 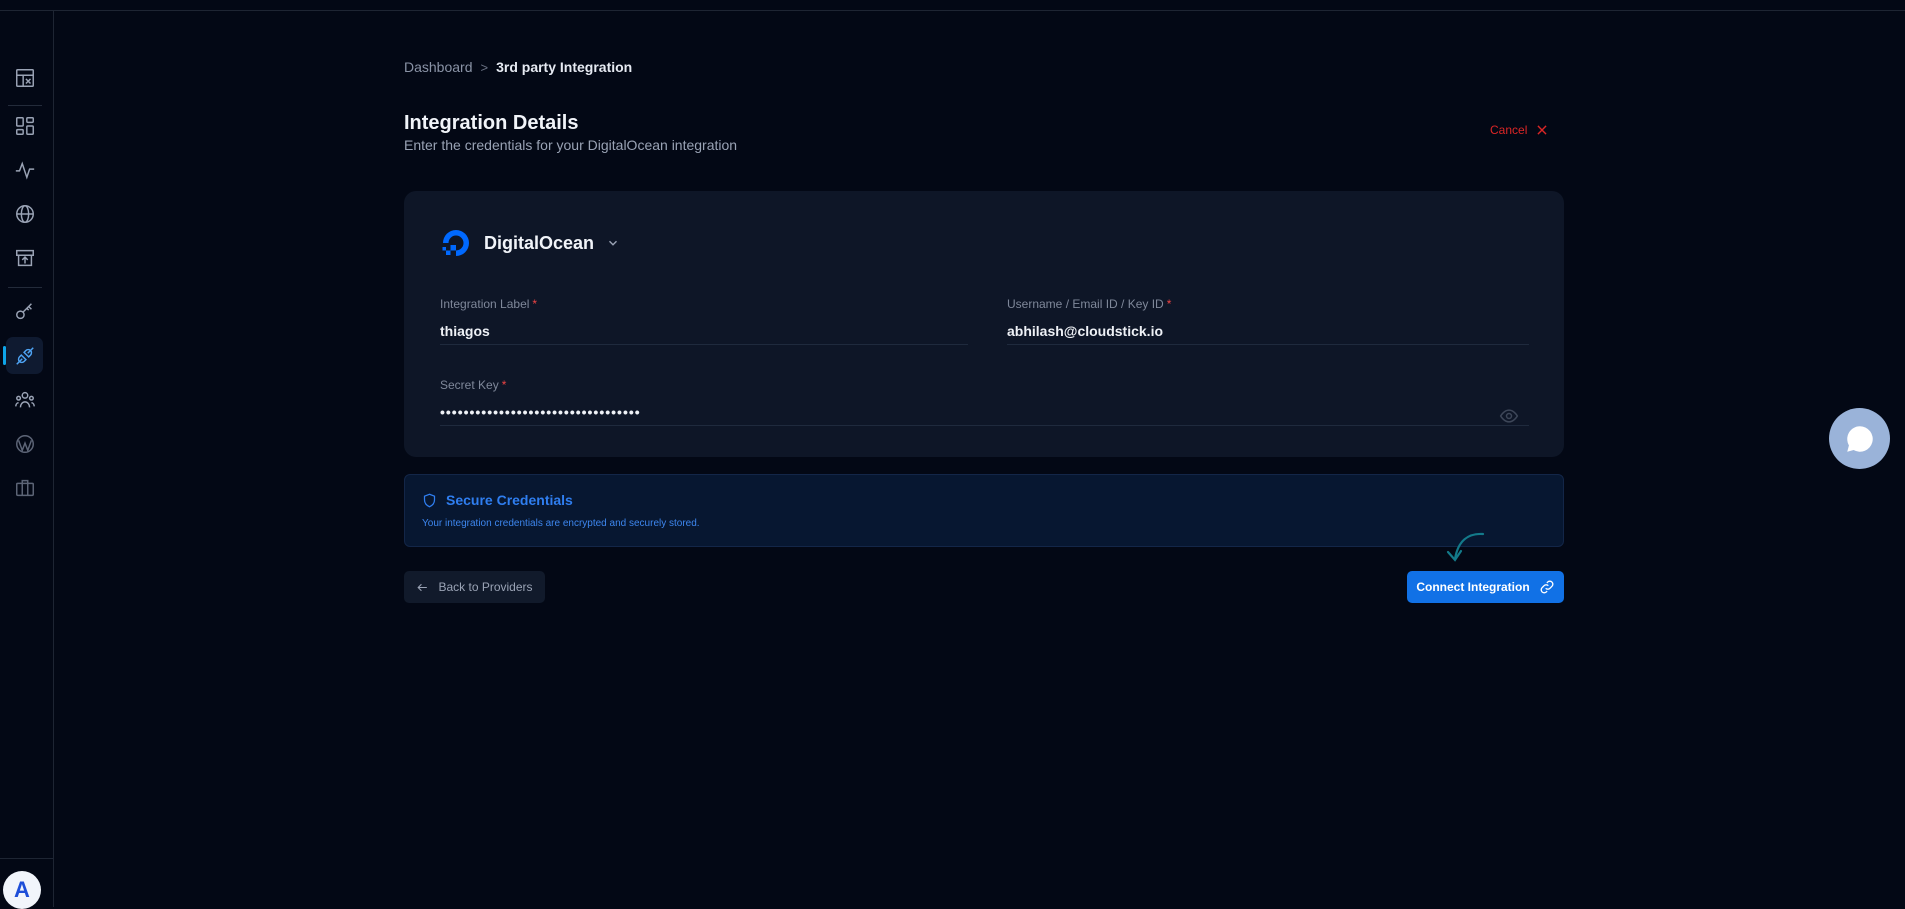 I want to click on breadcrumb-current: 3rd party Integration, so click(x=564, y=67).